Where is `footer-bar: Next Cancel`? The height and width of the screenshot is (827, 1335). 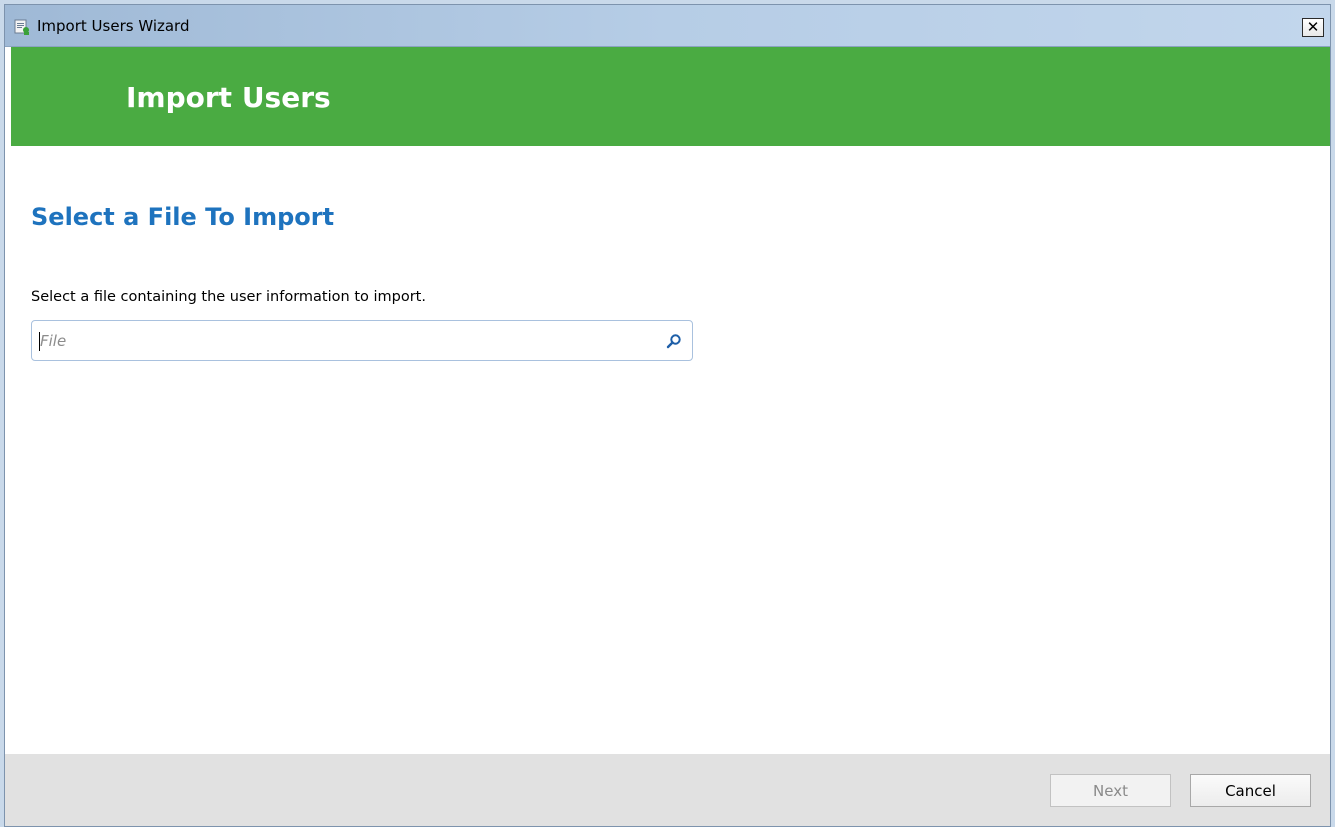 footer-bar: Next Cancel is located at coordinates (667, 790).